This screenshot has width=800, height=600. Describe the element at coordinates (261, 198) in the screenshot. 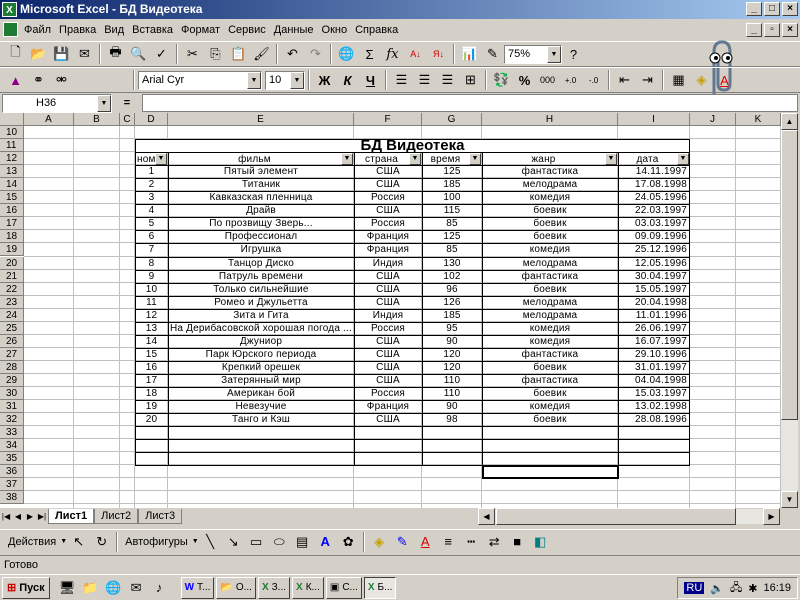

I see `table-cell: Кавказская пленница` at that location.